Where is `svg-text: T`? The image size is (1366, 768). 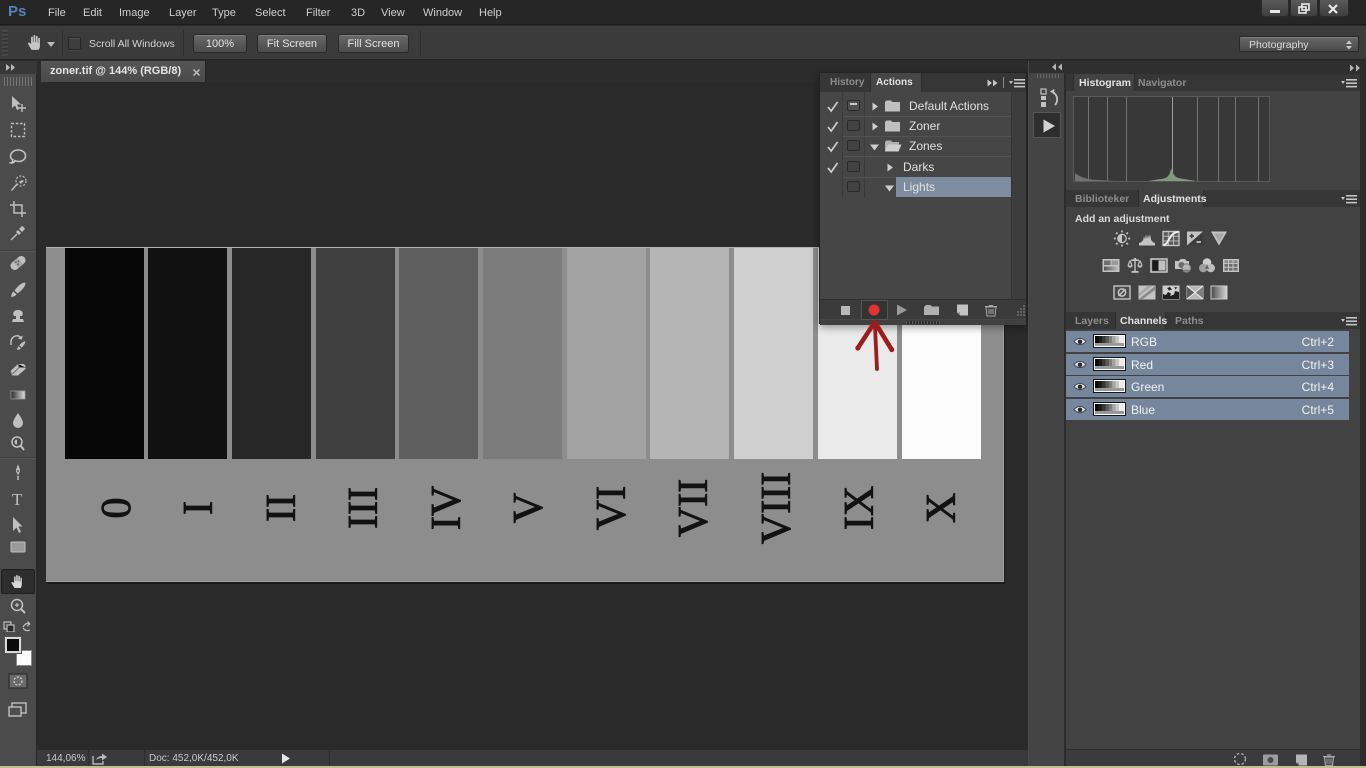 svg-text: T is located at coordinates (17, 499).